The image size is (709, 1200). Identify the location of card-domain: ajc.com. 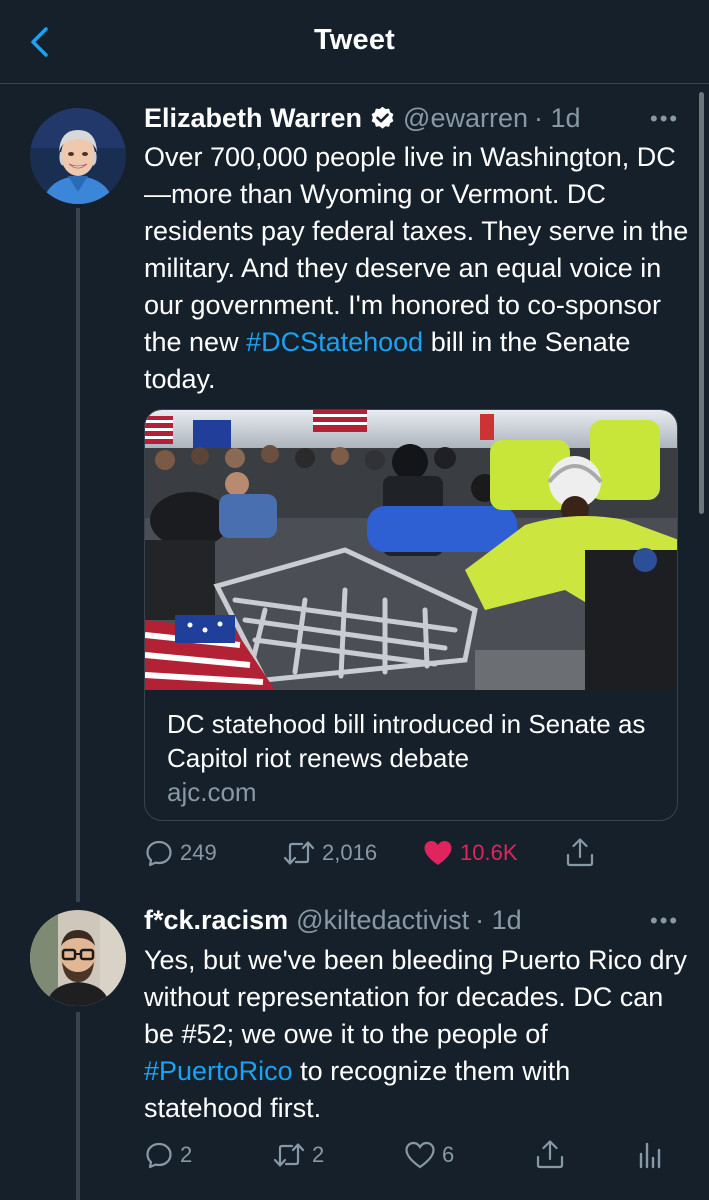
(212, 792).